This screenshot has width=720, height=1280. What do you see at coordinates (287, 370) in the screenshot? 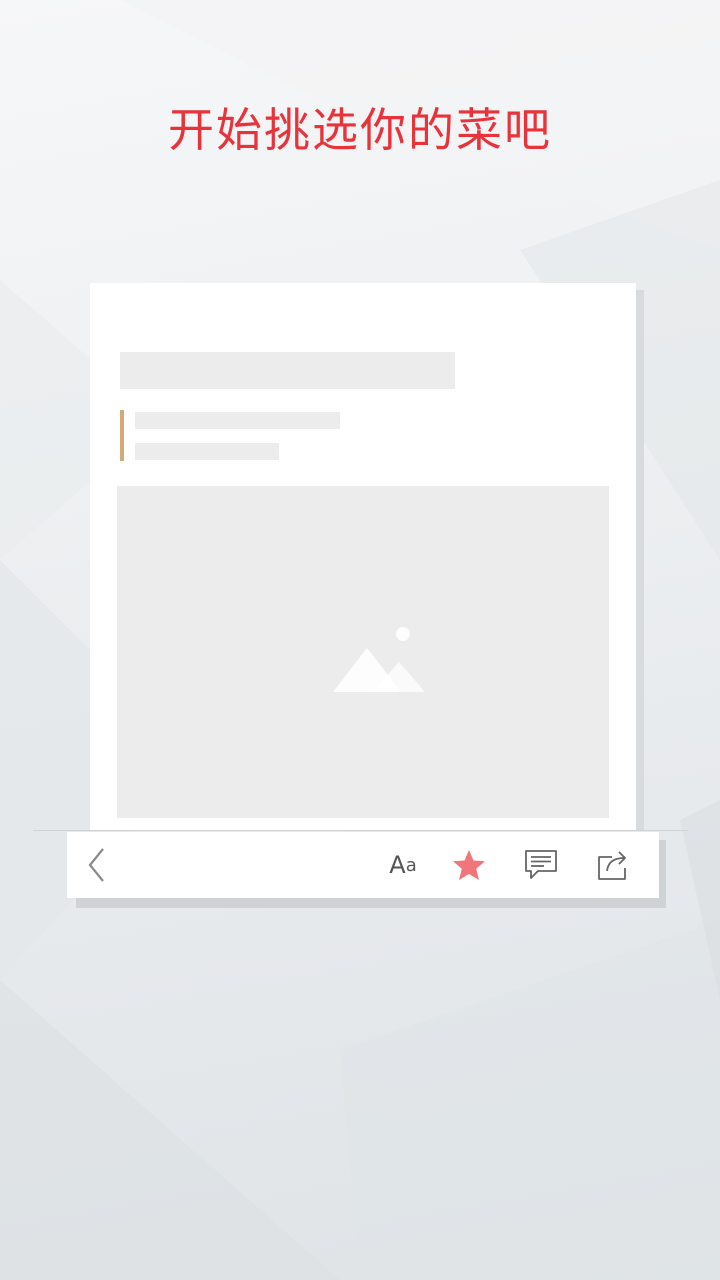
I see `title-placeholder` at bounding box center [287, 370].